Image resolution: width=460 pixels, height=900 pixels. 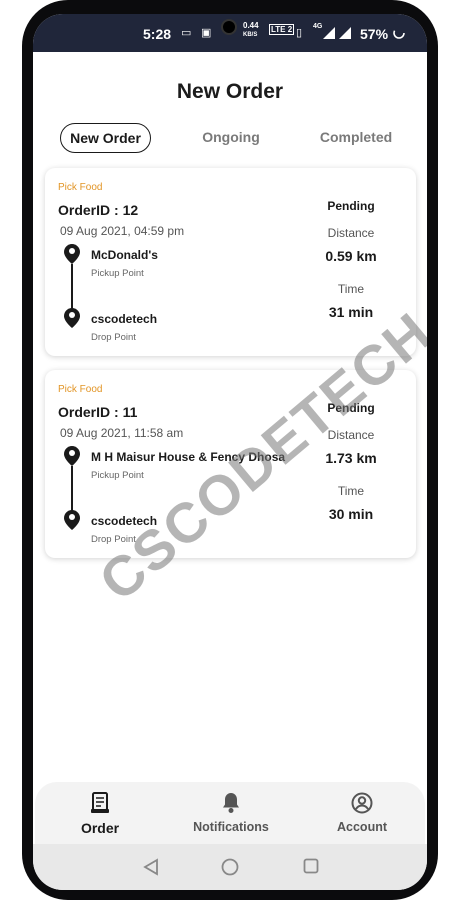 I want to click on bell-icon, so click(x=231, y=803).